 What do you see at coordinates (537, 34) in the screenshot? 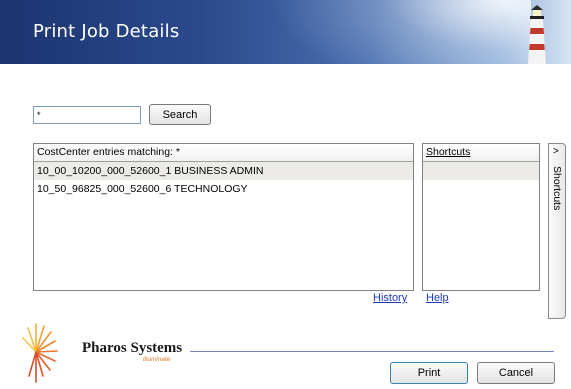
I see `lighthouse-icon` at bounding box center [537, 34].